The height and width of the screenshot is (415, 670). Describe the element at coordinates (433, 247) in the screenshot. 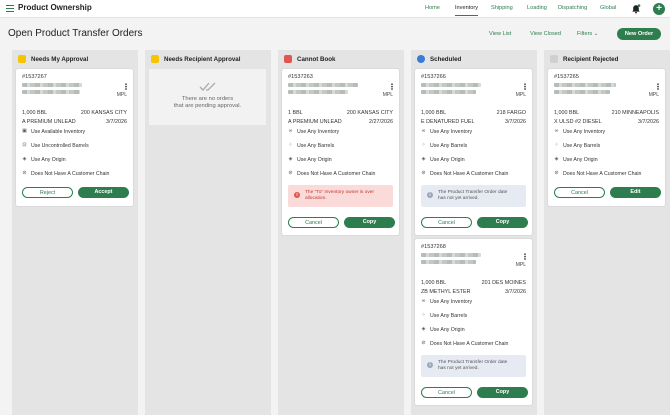

I see `order-number: #1537268` at that location.